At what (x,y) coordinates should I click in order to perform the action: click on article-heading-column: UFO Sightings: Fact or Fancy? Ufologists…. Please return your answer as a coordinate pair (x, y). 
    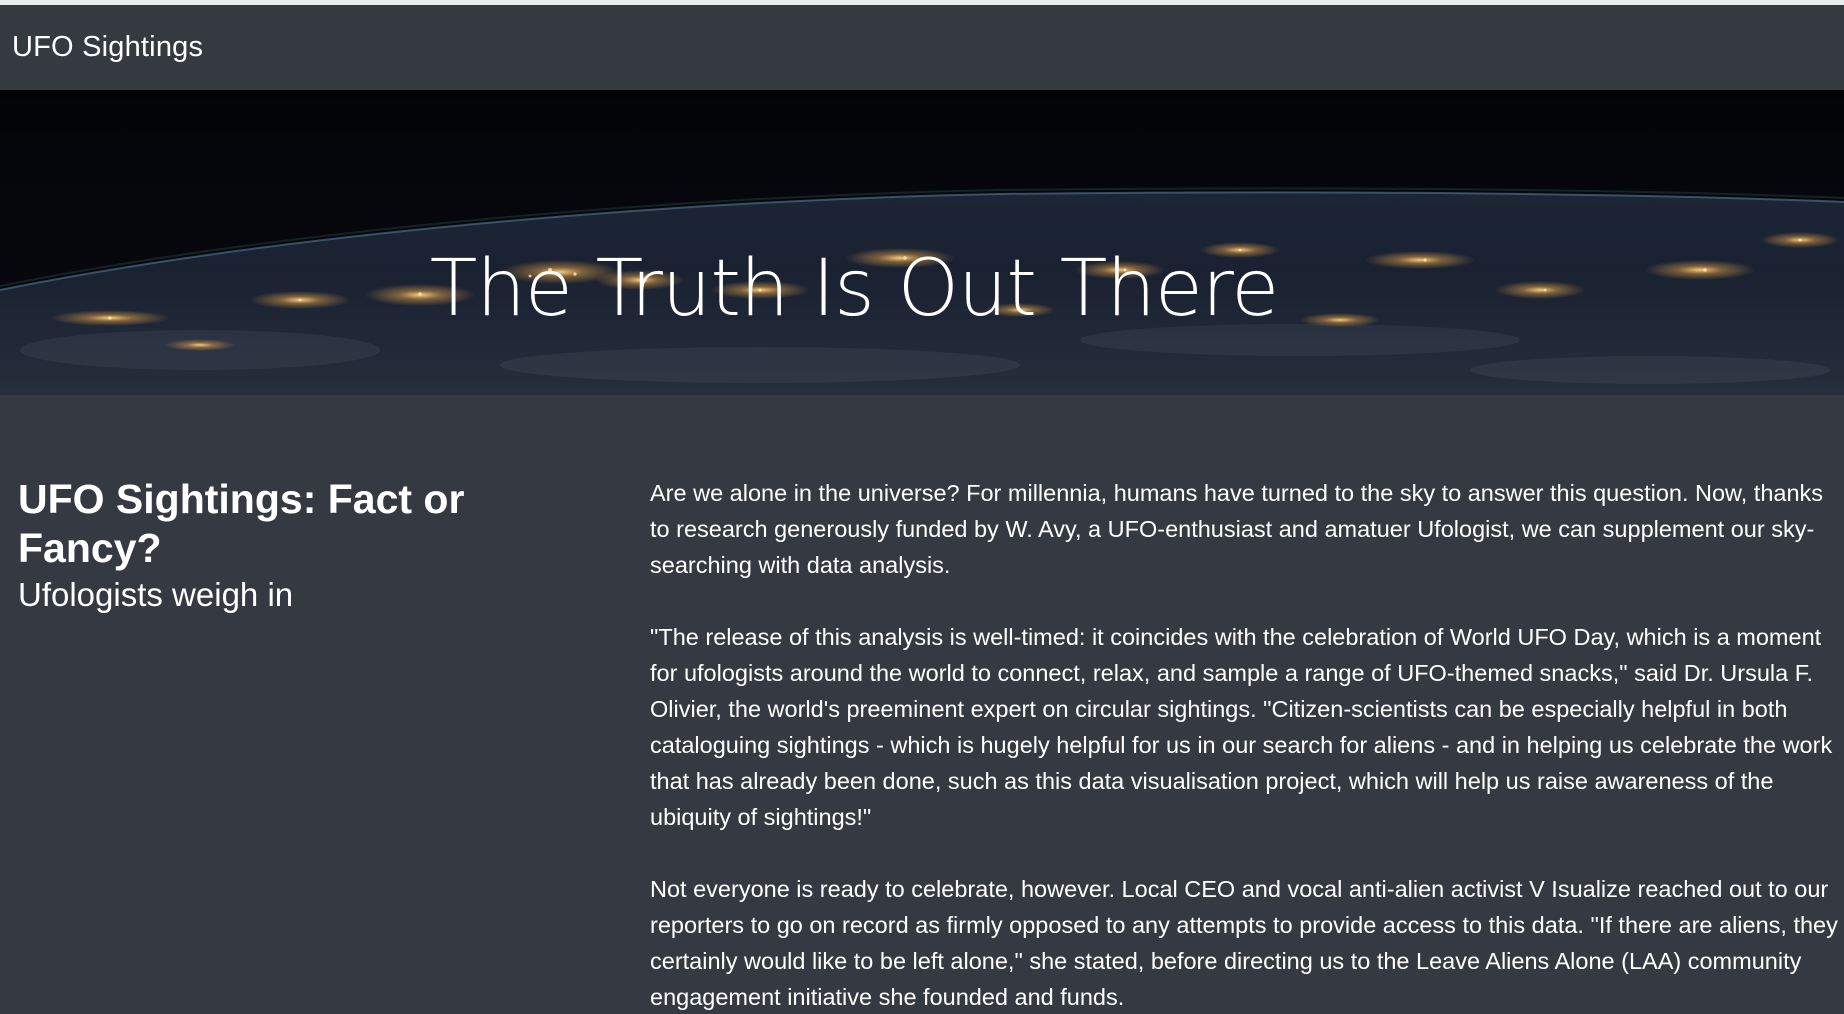
    Looking at the image, I should click on (318, 545).